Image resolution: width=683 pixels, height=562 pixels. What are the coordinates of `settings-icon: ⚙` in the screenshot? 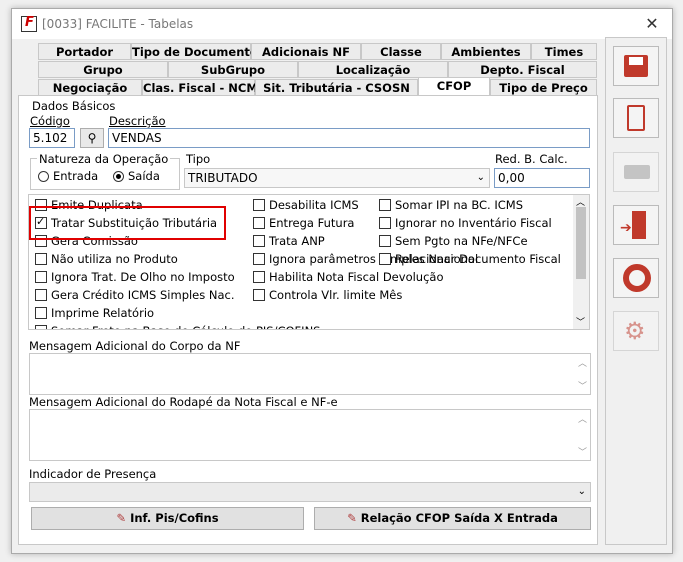 It's located at (635, 331).